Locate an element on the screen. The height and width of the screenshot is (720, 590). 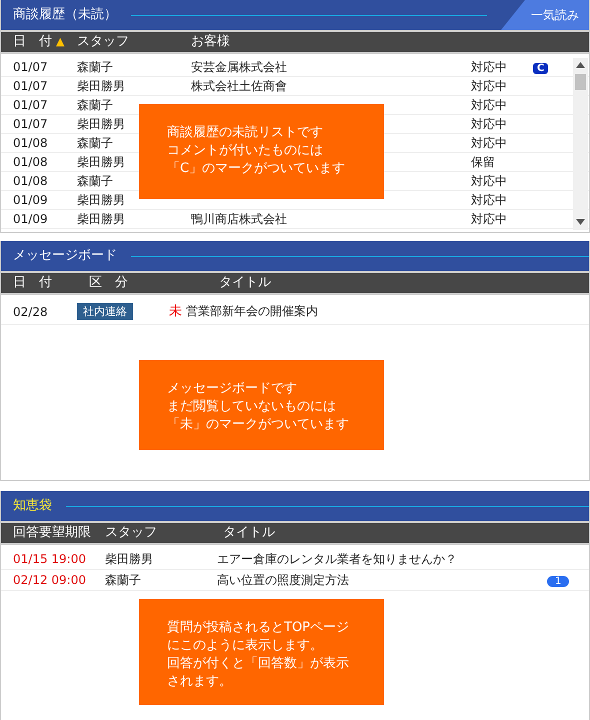
deadline-cell: 02/12 09:00 is located at coordinates (49, 580).